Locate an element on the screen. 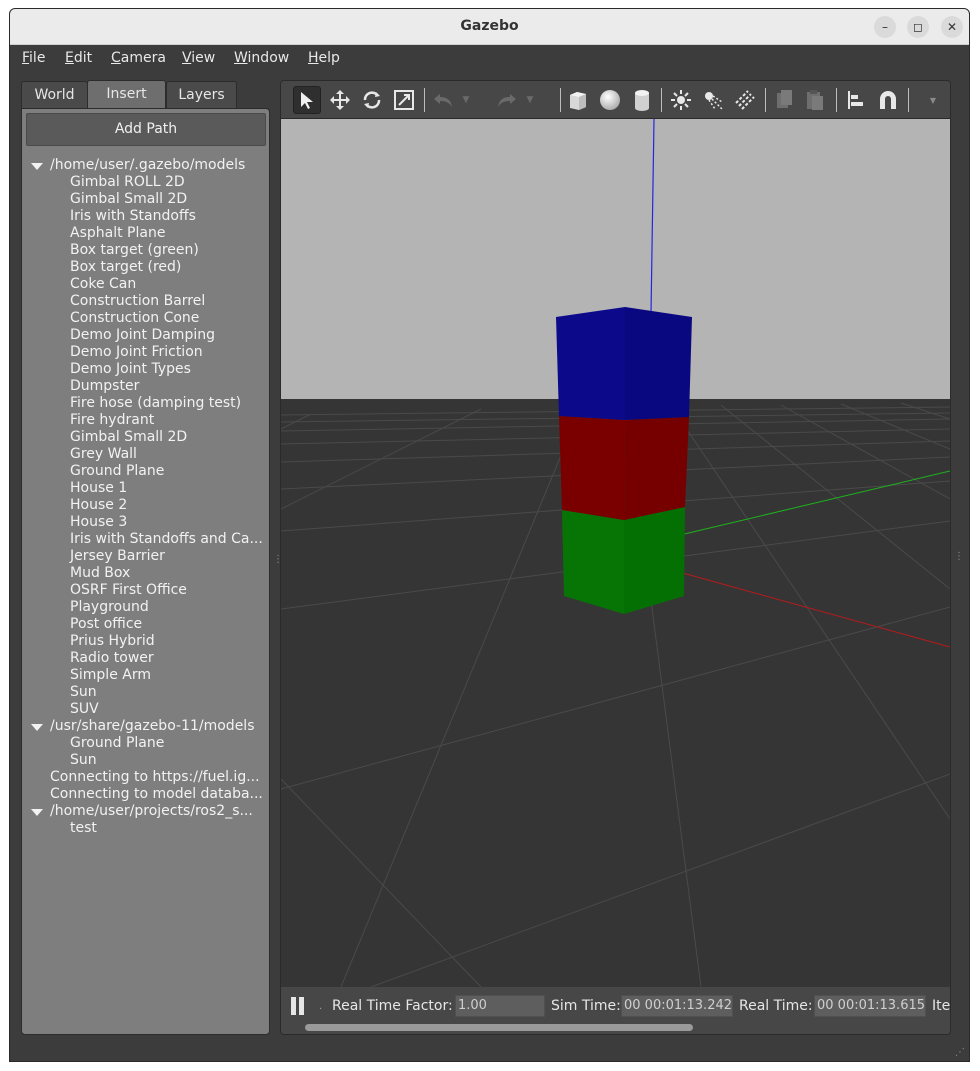 The image size is (980, 1071). undo-icon is located at coordinates (443, 100).